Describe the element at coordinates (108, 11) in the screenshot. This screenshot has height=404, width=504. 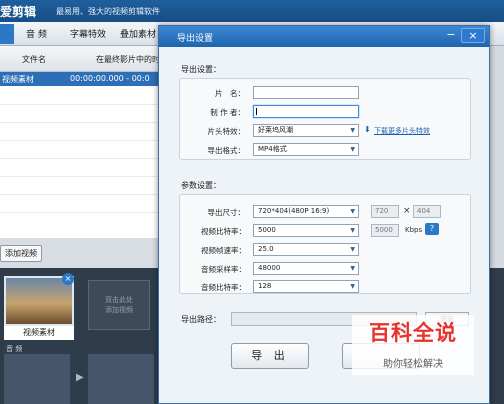
I see `app-subtitle: 最易用、强大的视频剪辑软件` at that location.